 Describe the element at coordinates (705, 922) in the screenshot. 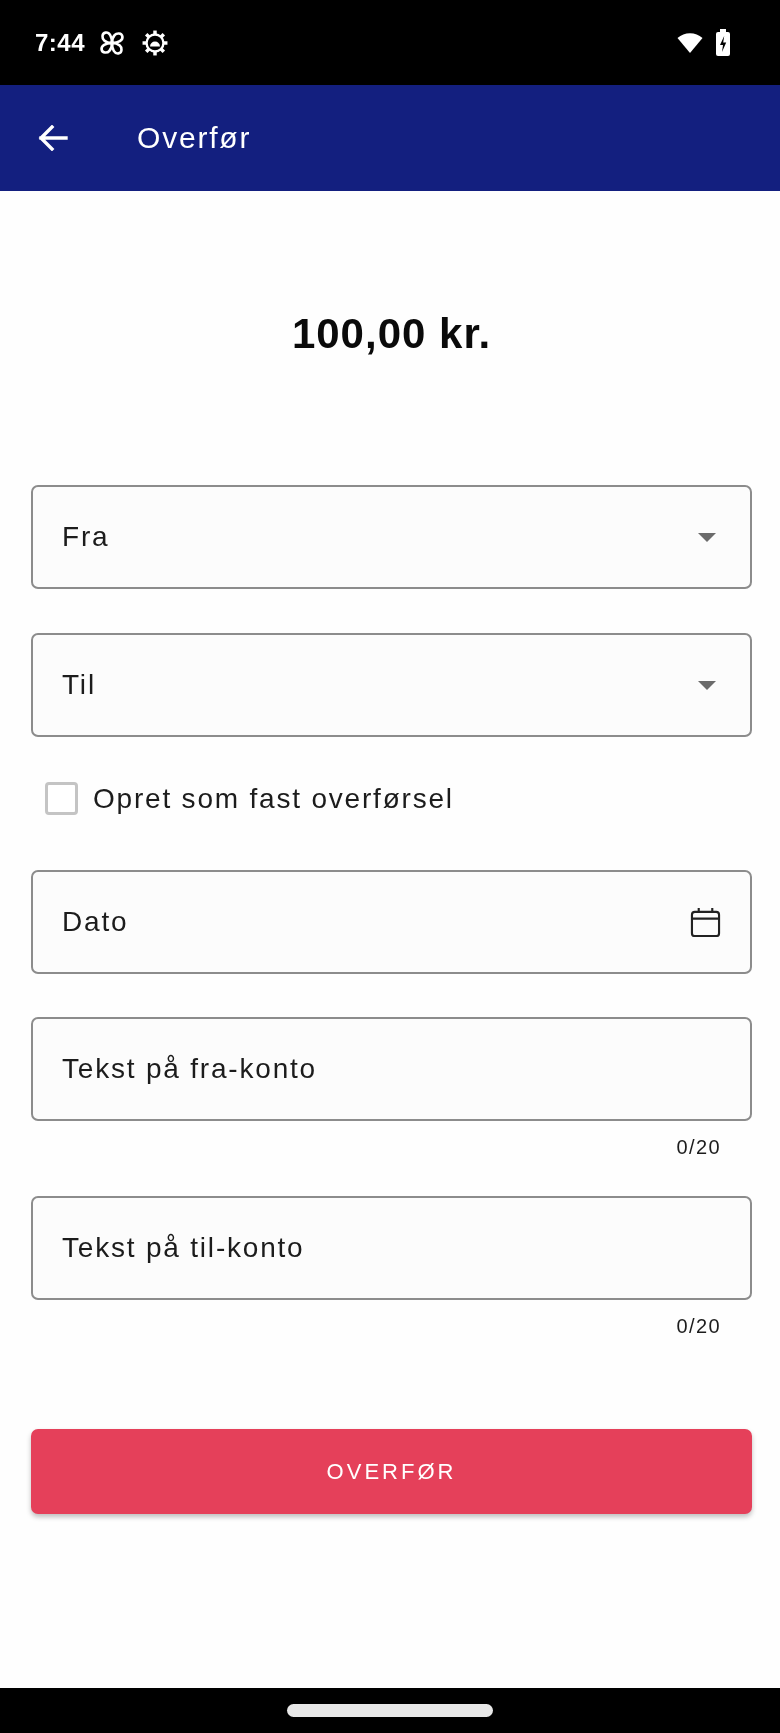

I see `calendar-icon` at that location.